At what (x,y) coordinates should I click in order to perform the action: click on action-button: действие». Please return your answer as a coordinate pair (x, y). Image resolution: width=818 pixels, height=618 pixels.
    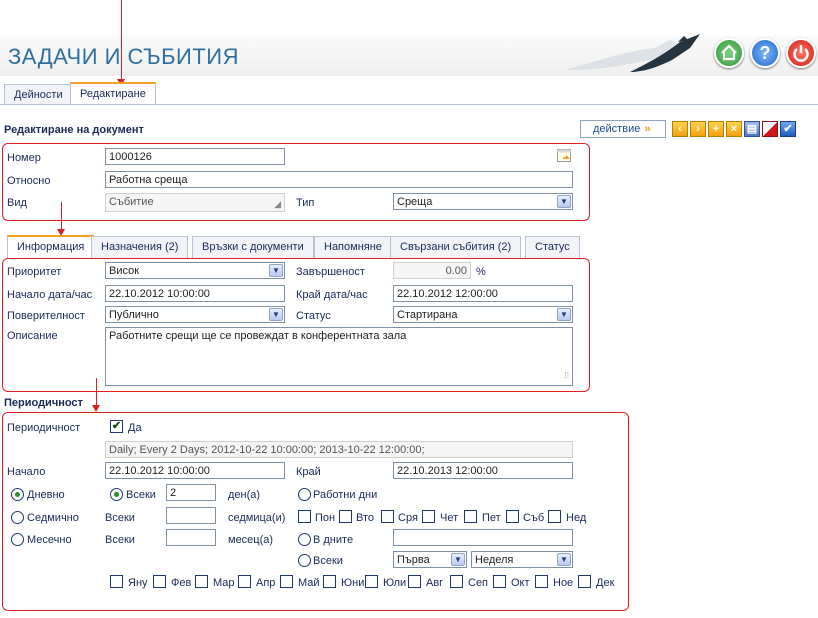
    Looking at the image, I should click on (623, 129).